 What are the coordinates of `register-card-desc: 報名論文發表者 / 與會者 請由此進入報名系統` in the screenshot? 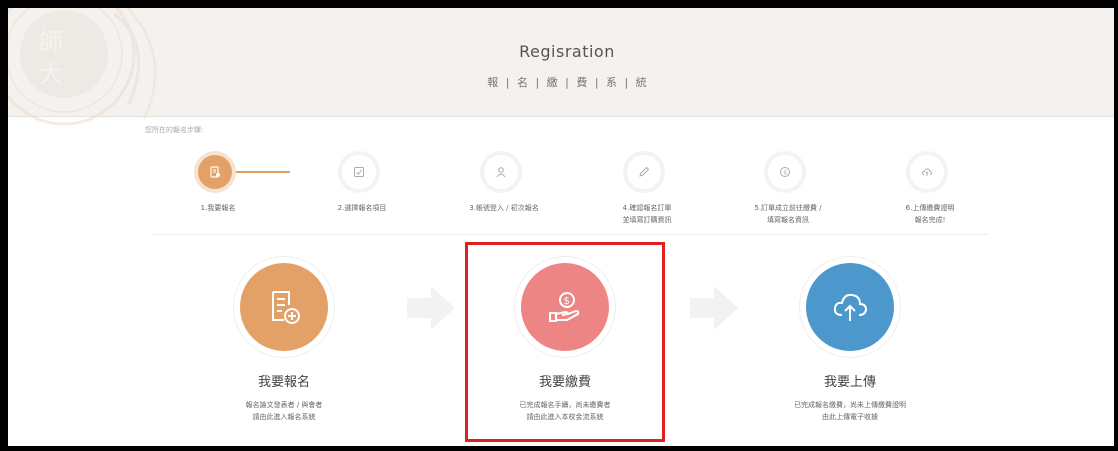 It's located at (284, 411).